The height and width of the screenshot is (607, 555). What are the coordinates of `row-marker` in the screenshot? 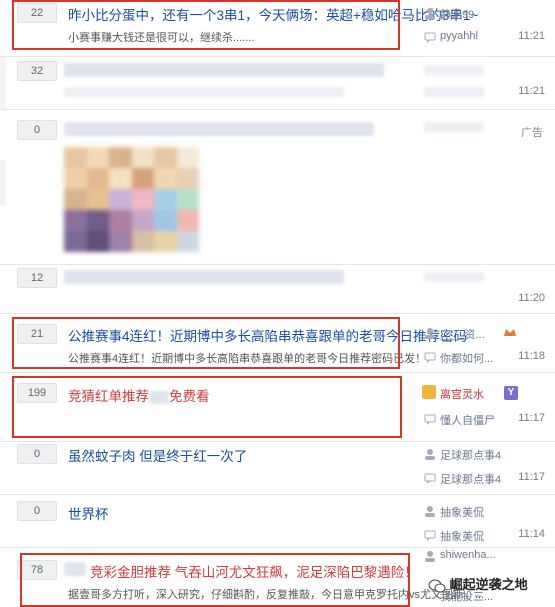 It's located at (3, 83).